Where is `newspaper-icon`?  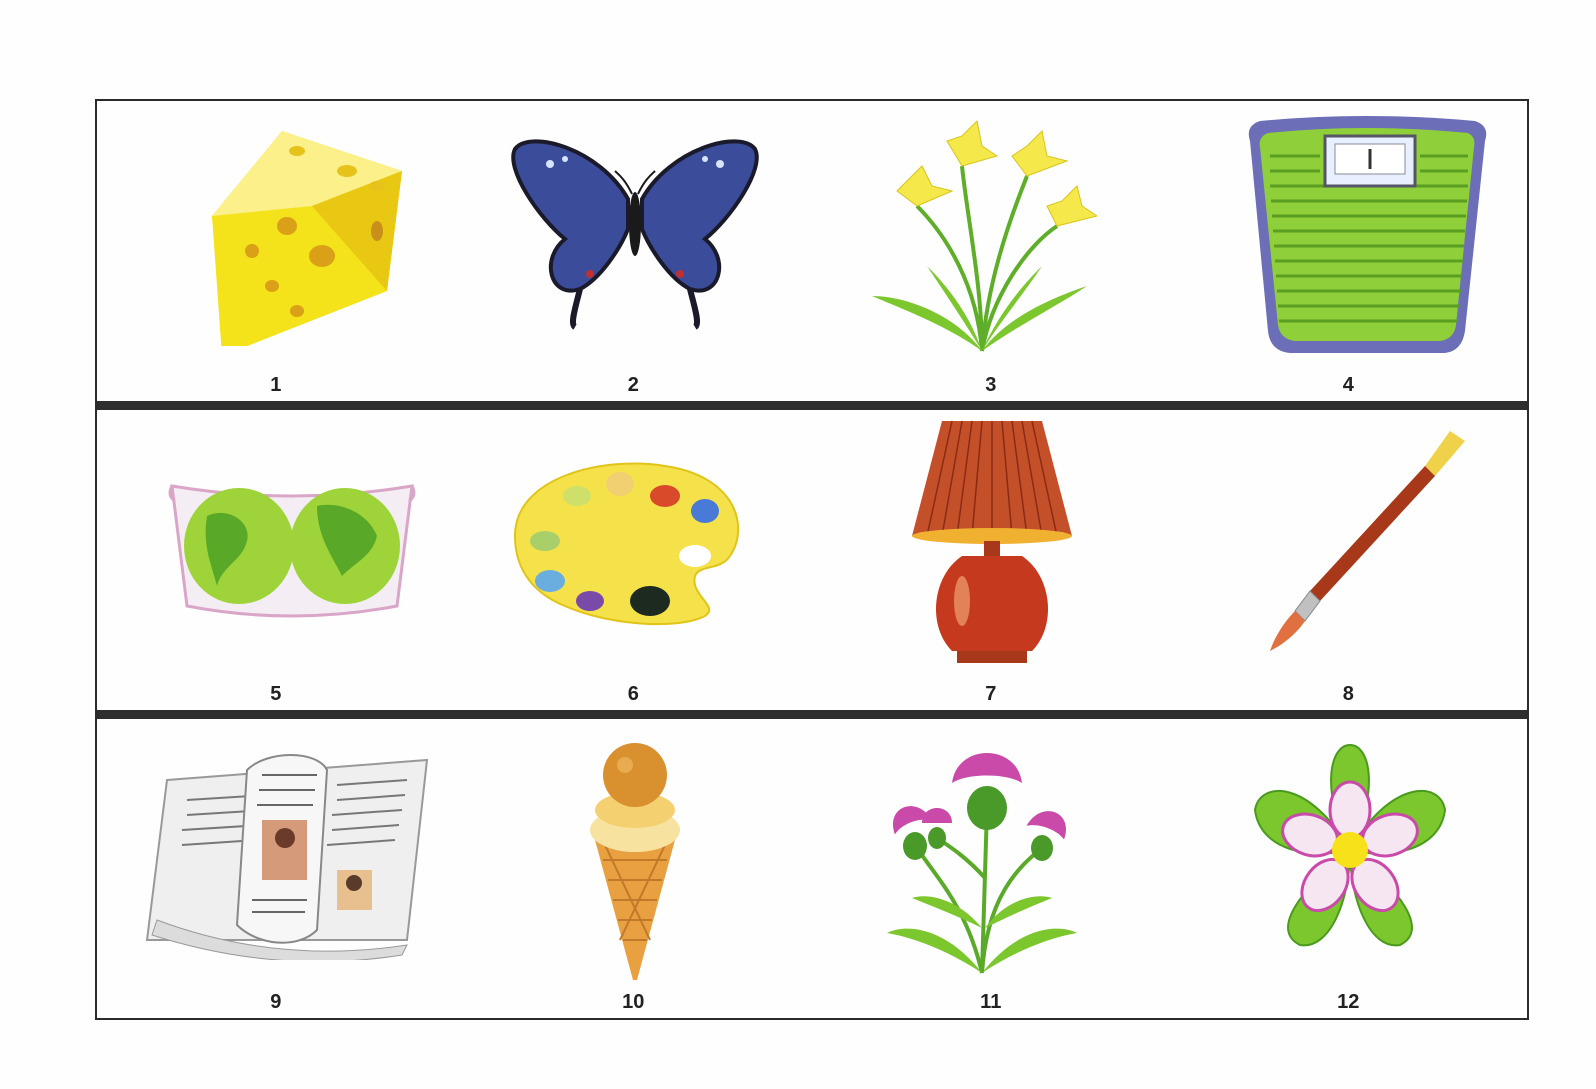
newspaper-icon is located at coordinates (287, 857).